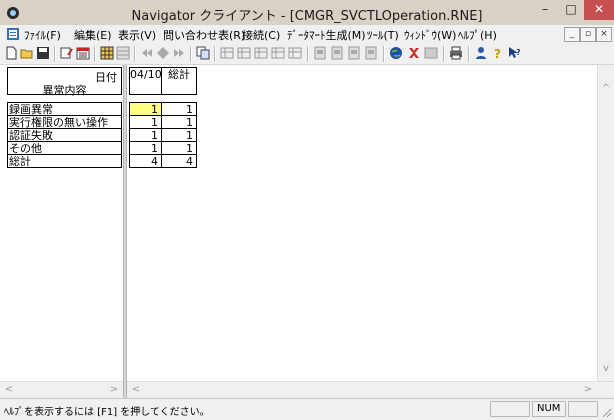  Describe the element at coordinates (163, 53) in the screenshot. I see `diamond-icon` at that location.